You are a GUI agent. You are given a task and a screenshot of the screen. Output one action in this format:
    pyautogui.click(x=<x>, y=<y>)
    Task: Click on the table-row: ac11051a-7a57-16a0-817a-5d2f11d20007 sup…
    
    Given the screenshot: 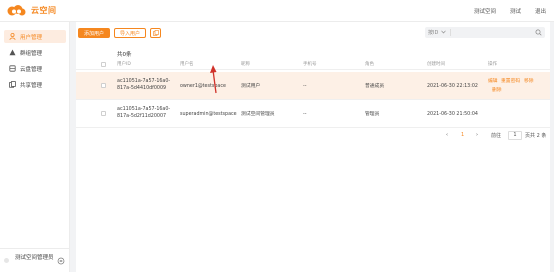 What is the action you would take?
    pyautogui.click(x=313, y=114)
    